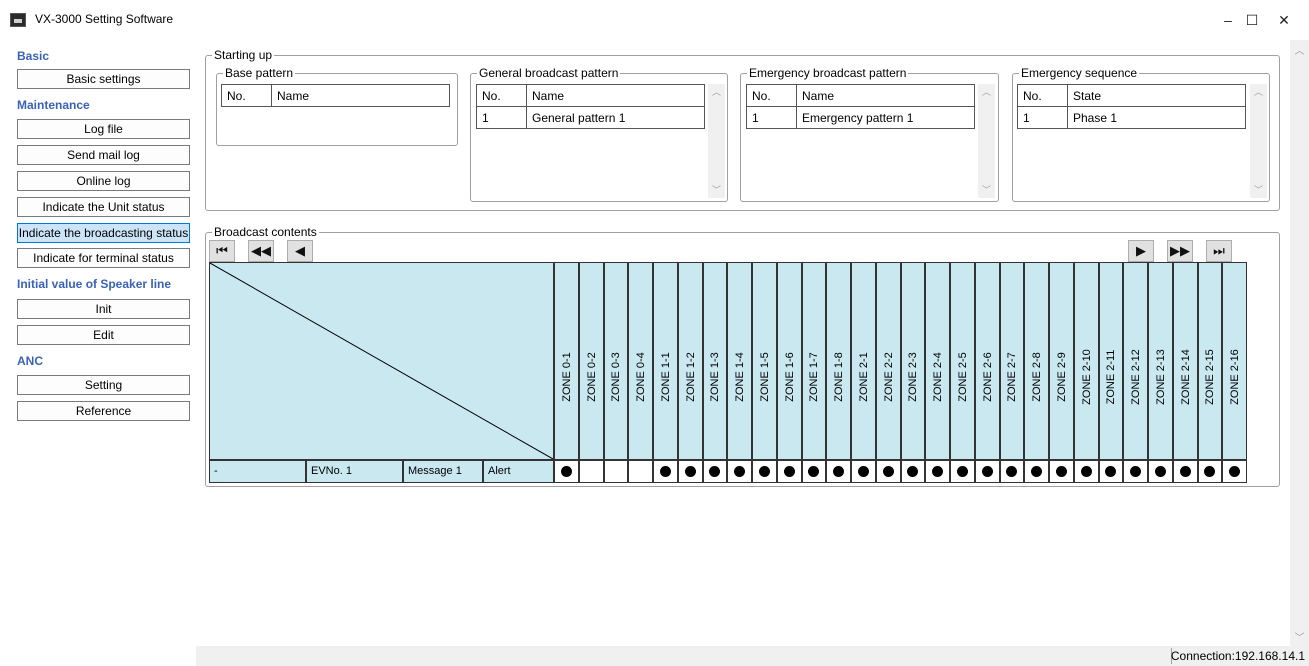  I want to click on prev-button: ◀, so click(300, 251).